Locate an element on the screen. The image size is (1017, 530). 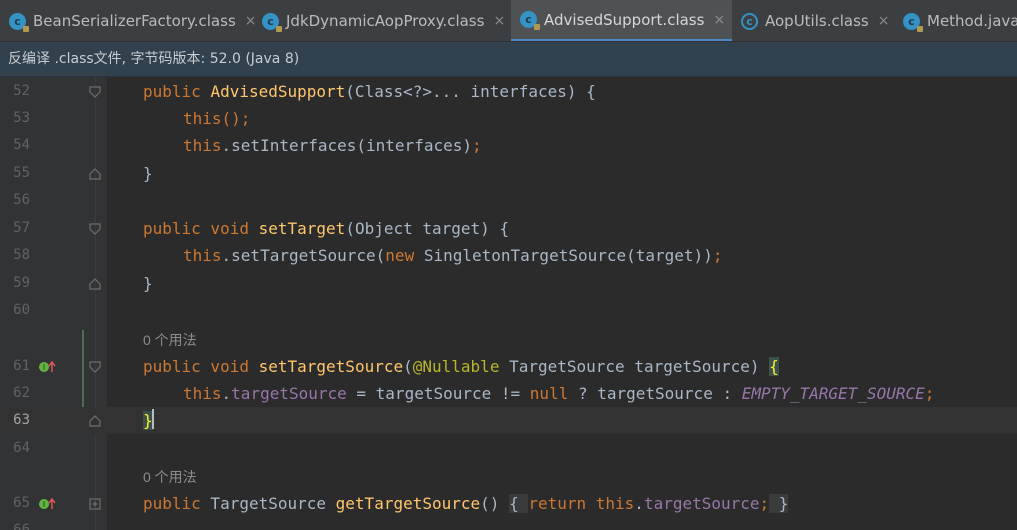
code-line: 54 this.setInterfaces(interfaces); is located at coordinates (508, 145).